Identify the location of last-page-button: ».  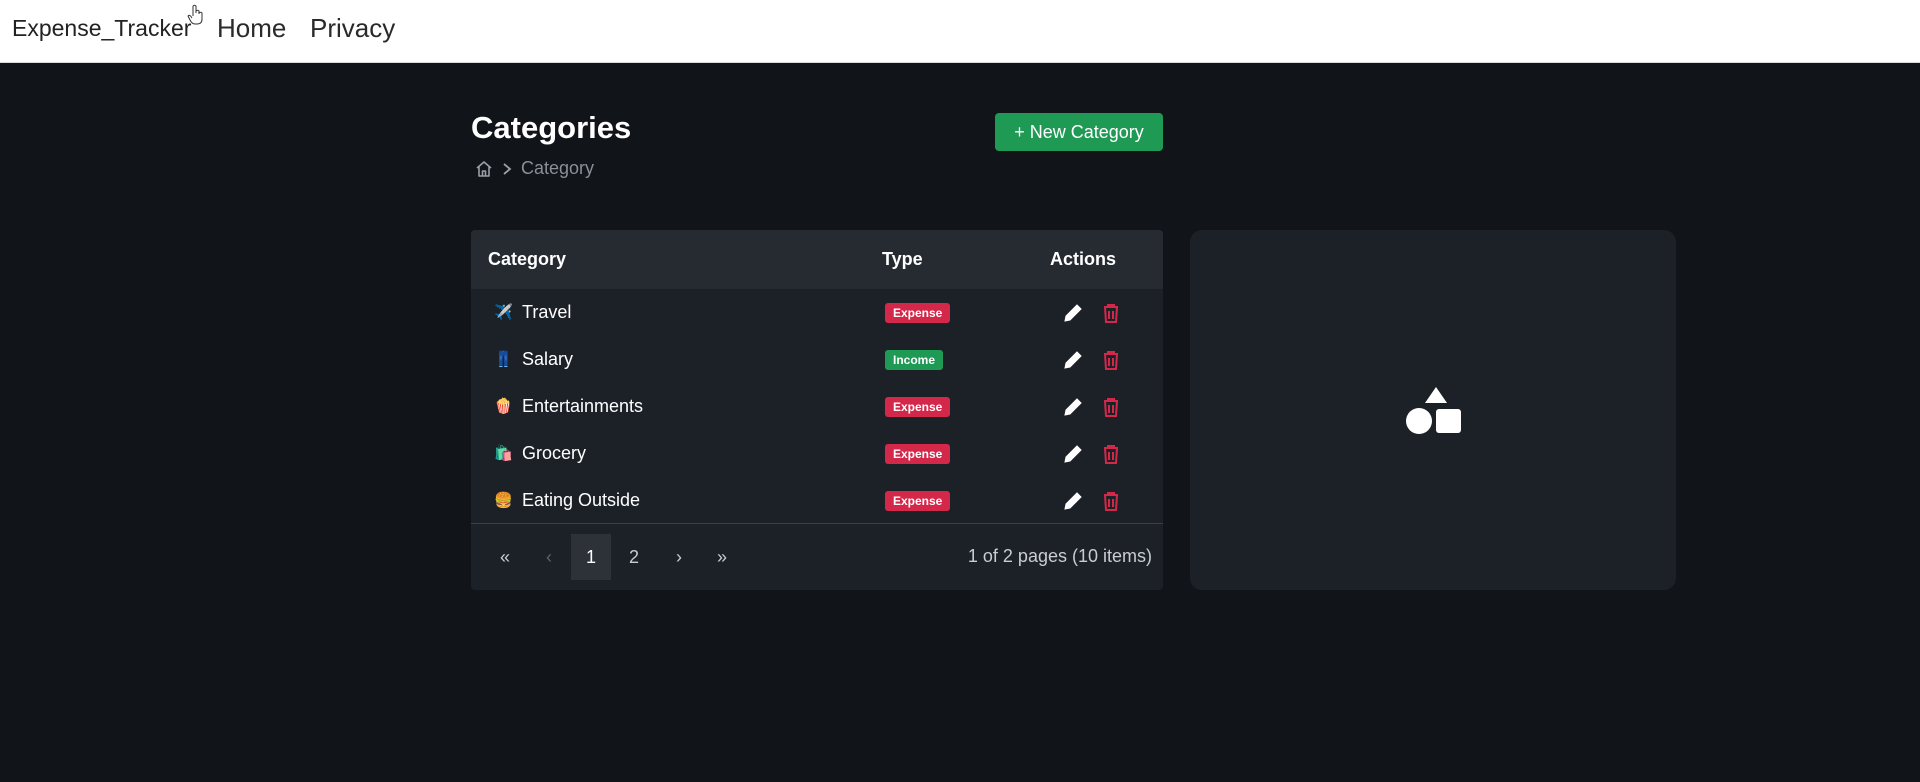
(722, 557).